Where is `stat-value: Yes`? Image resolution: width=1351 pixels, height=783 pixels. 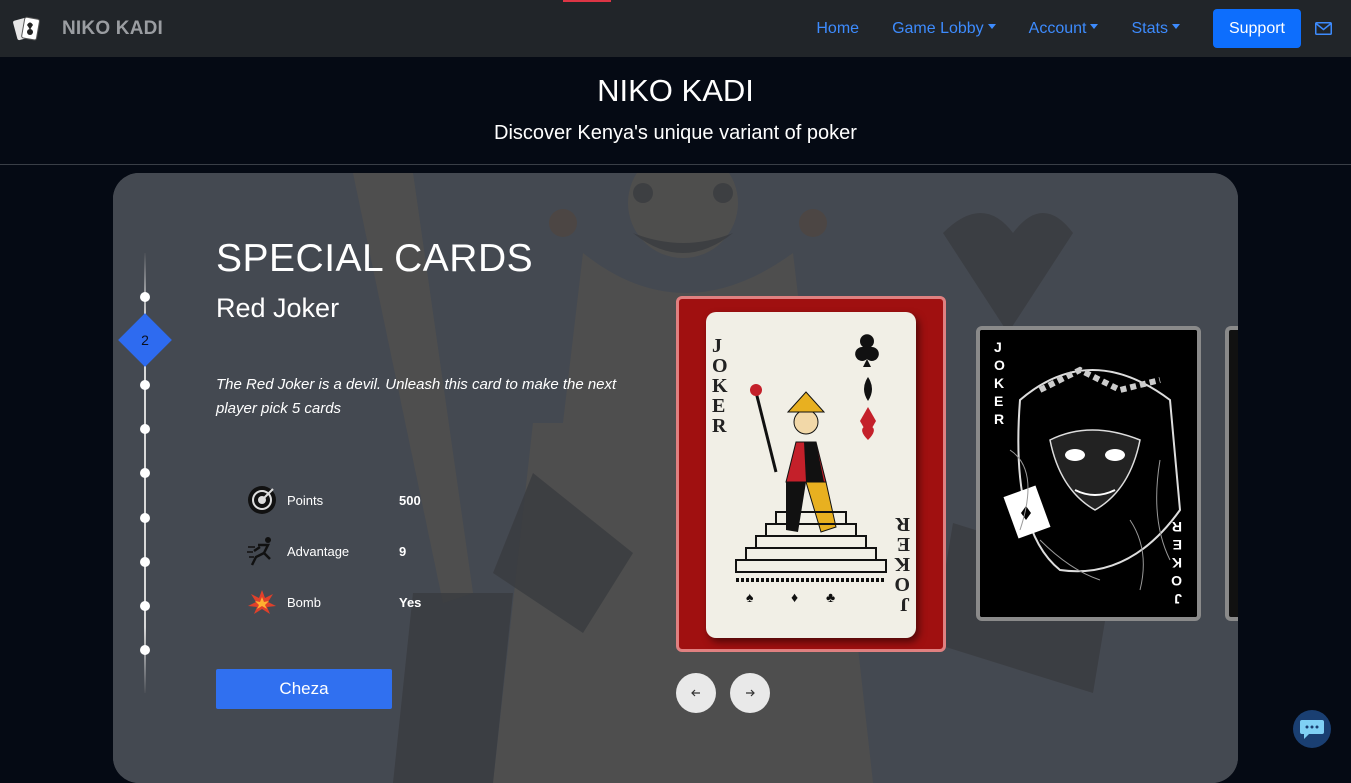
stat-value: Yes is located at coordinates (410, 602).